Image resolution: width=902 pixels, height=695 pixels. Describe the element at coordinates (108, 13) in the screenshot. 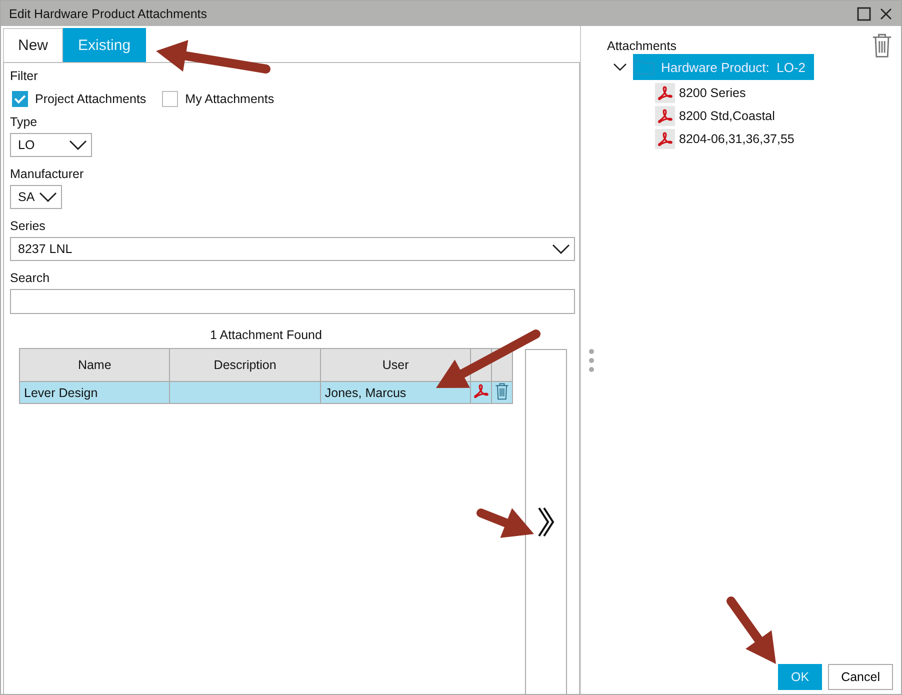

I see `window-title: Edit Hardware Product Attachments` at that location.